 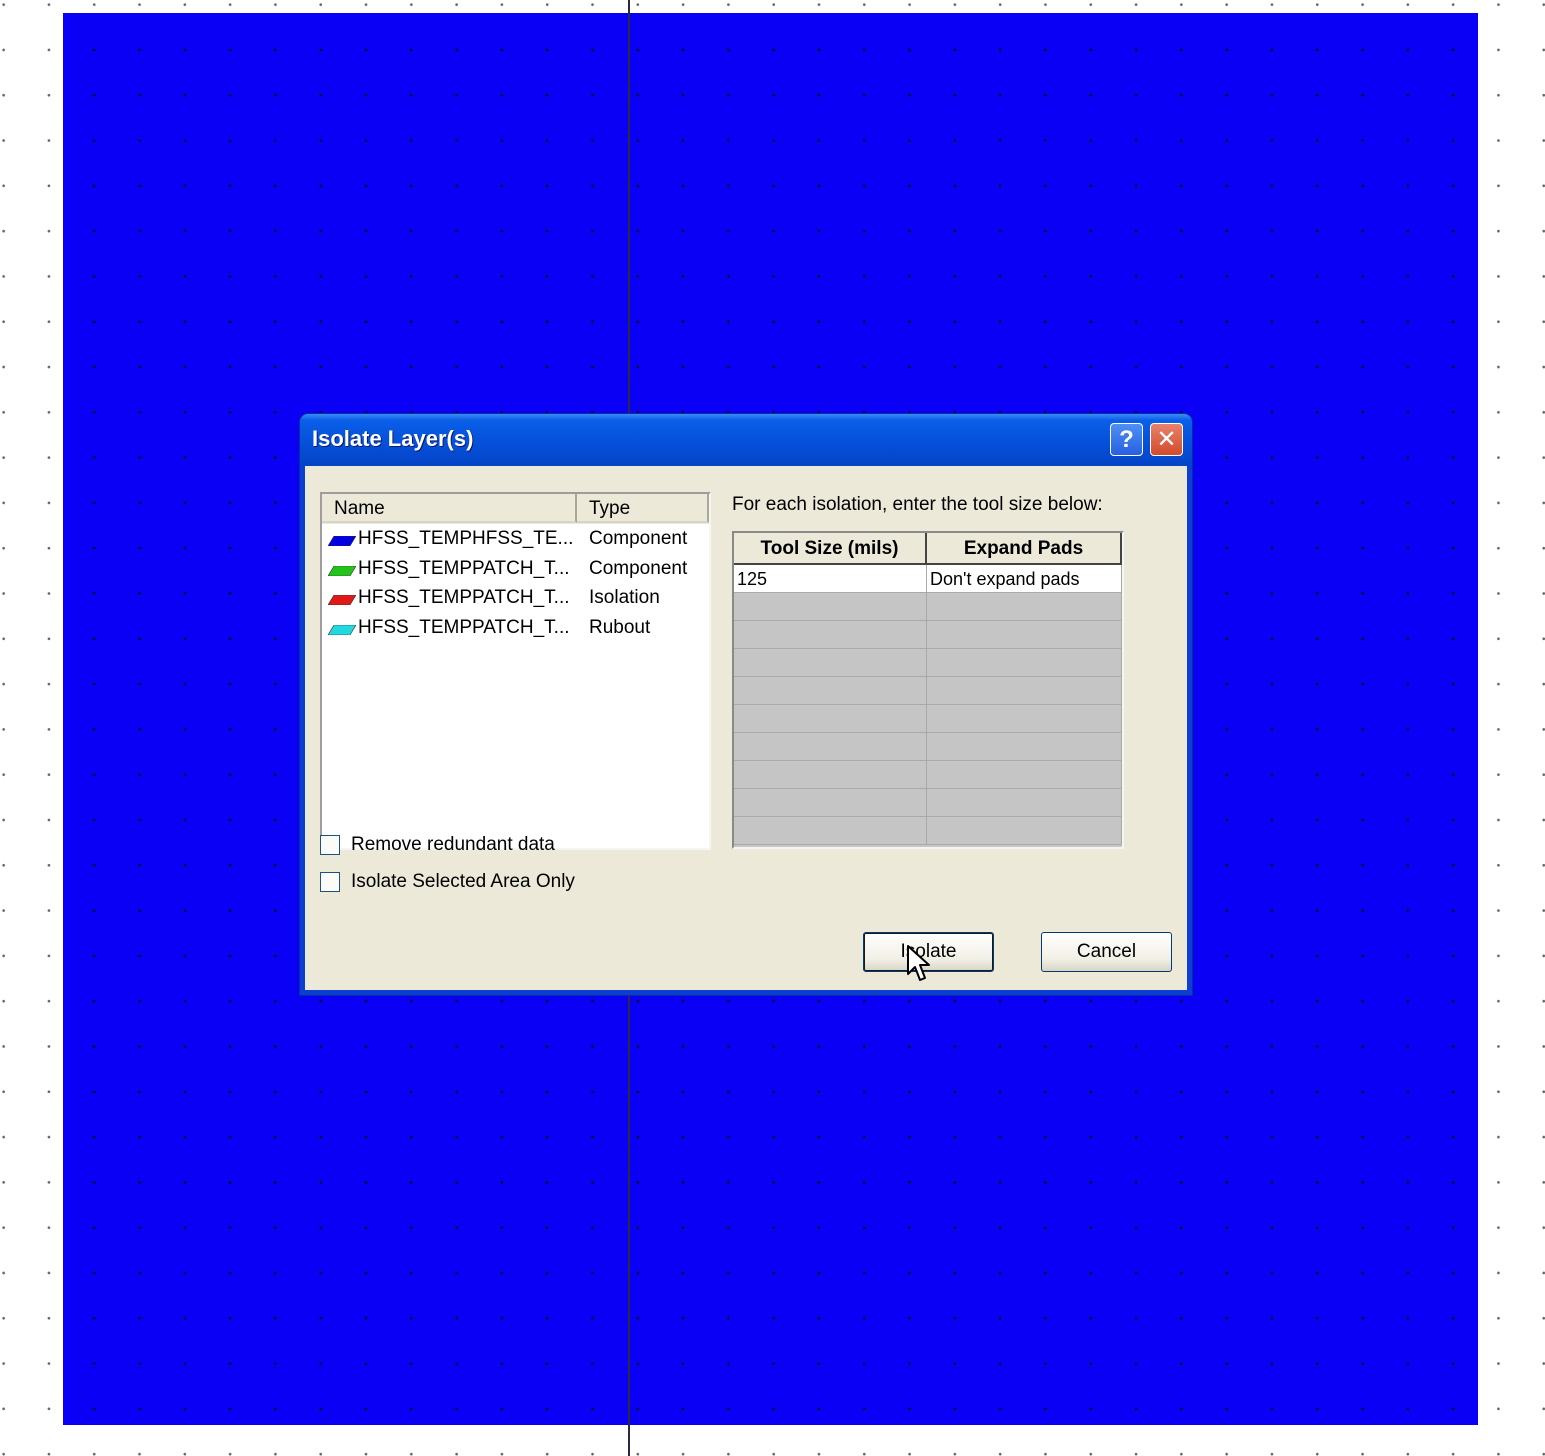 I want to click on layer-row: HFSS_TEMPPATCH_T... Component, so click(x=515, y=568).